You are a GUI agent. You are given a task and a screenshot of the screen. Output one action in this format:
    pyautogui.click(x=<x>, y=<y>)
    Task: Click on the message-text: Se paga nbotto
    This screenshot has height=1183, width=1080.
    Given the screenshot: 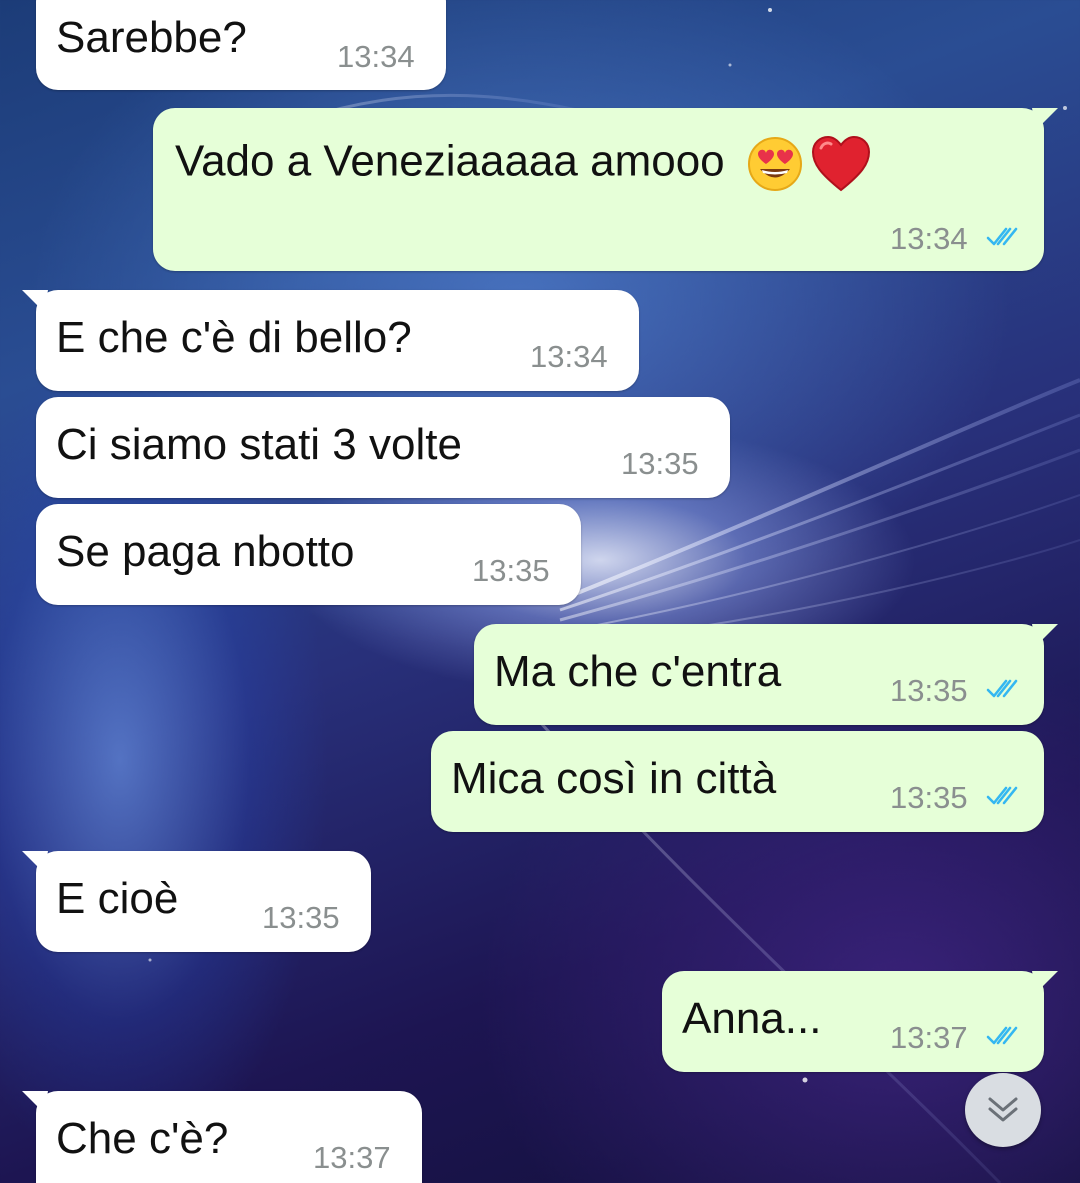 What is the action you would take?
    pyautogui.click(x=205, y=551)
    